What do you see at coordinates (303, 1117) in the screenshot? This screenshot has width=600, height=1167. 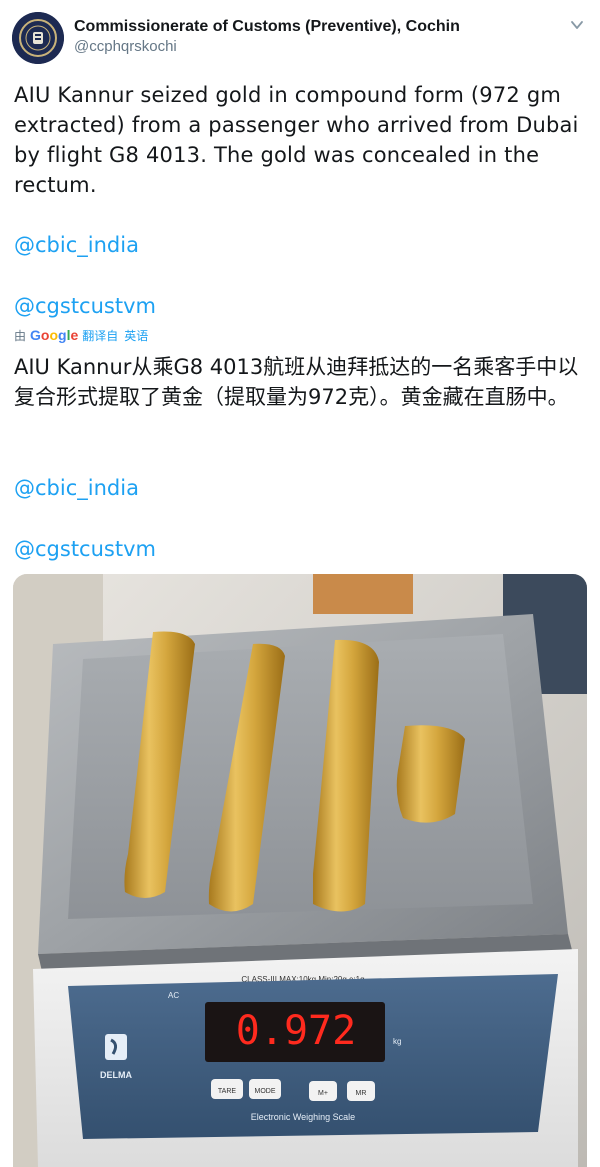 I see `scale-caption: Electronic Weighing Scale` at bounding box center [303, 1117].